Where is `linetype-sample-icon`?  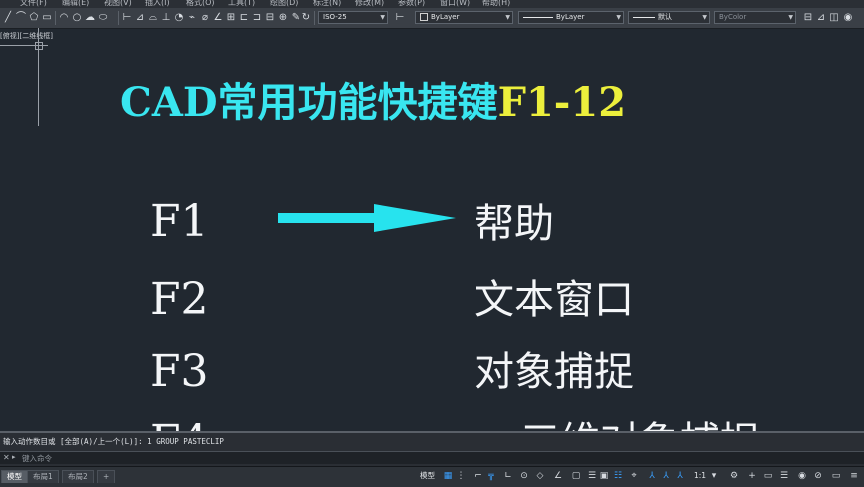 linetype-sample-icon is located at coordinates (538, 17).